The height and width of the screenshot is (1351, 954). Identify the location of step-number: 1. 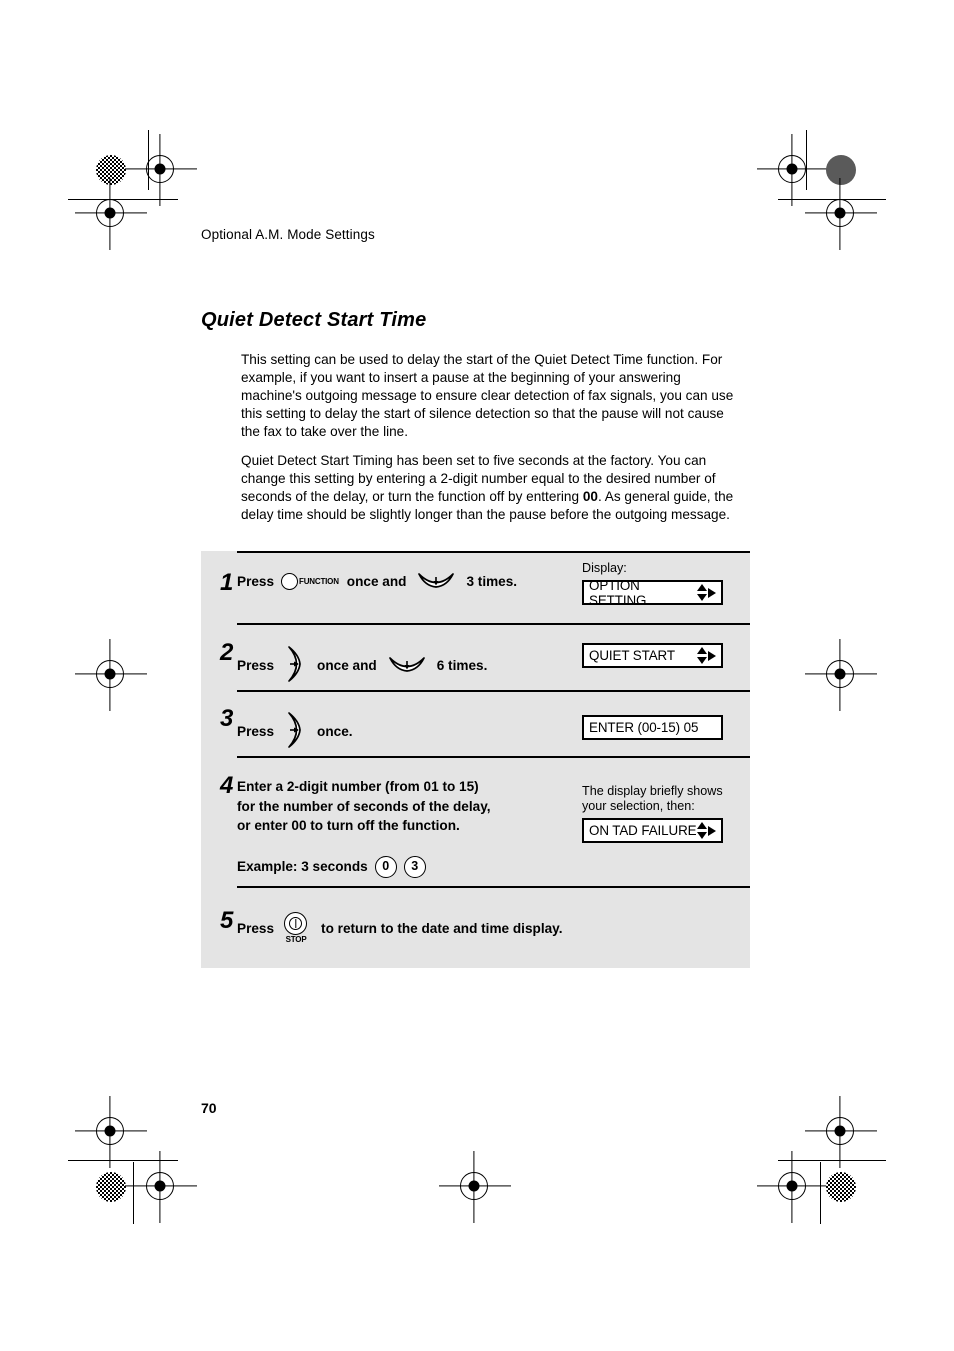
(227, 582).